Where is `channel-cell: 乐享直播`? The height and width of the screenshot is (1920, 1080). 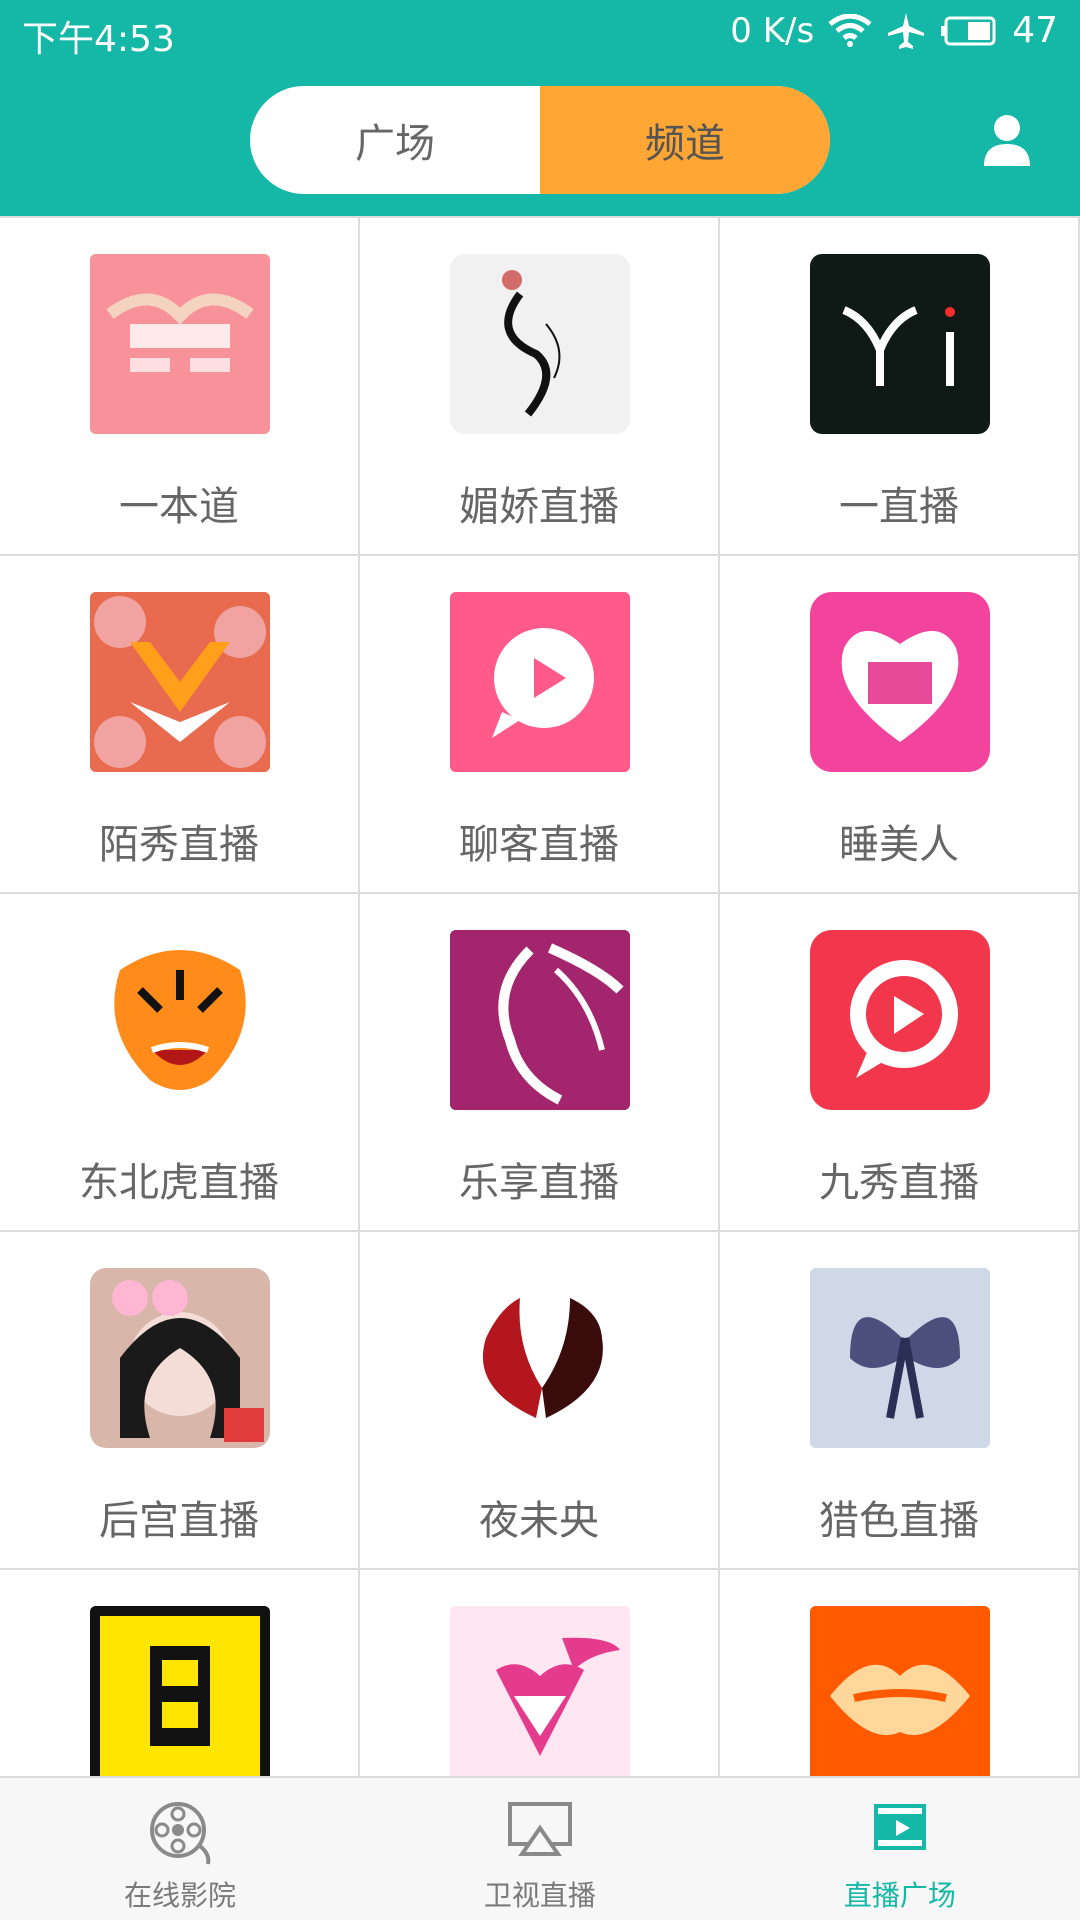 channel-cell: 乐享直播 is located at coordinates (540, 1063).